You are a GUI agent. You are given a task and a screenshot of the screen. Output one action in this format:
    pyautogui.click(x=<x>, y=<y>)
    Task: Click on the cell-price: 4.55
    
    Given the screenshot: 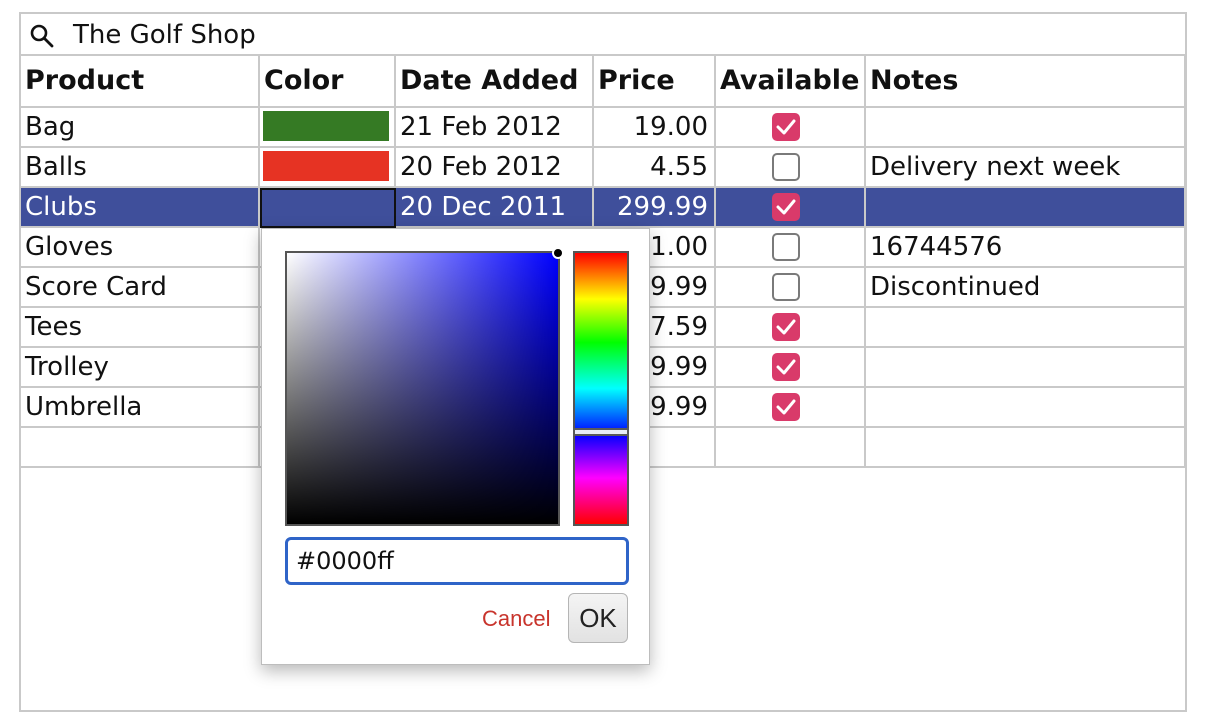 What is the action you would take?
    pyautogui.click(x=655, y=168)
    